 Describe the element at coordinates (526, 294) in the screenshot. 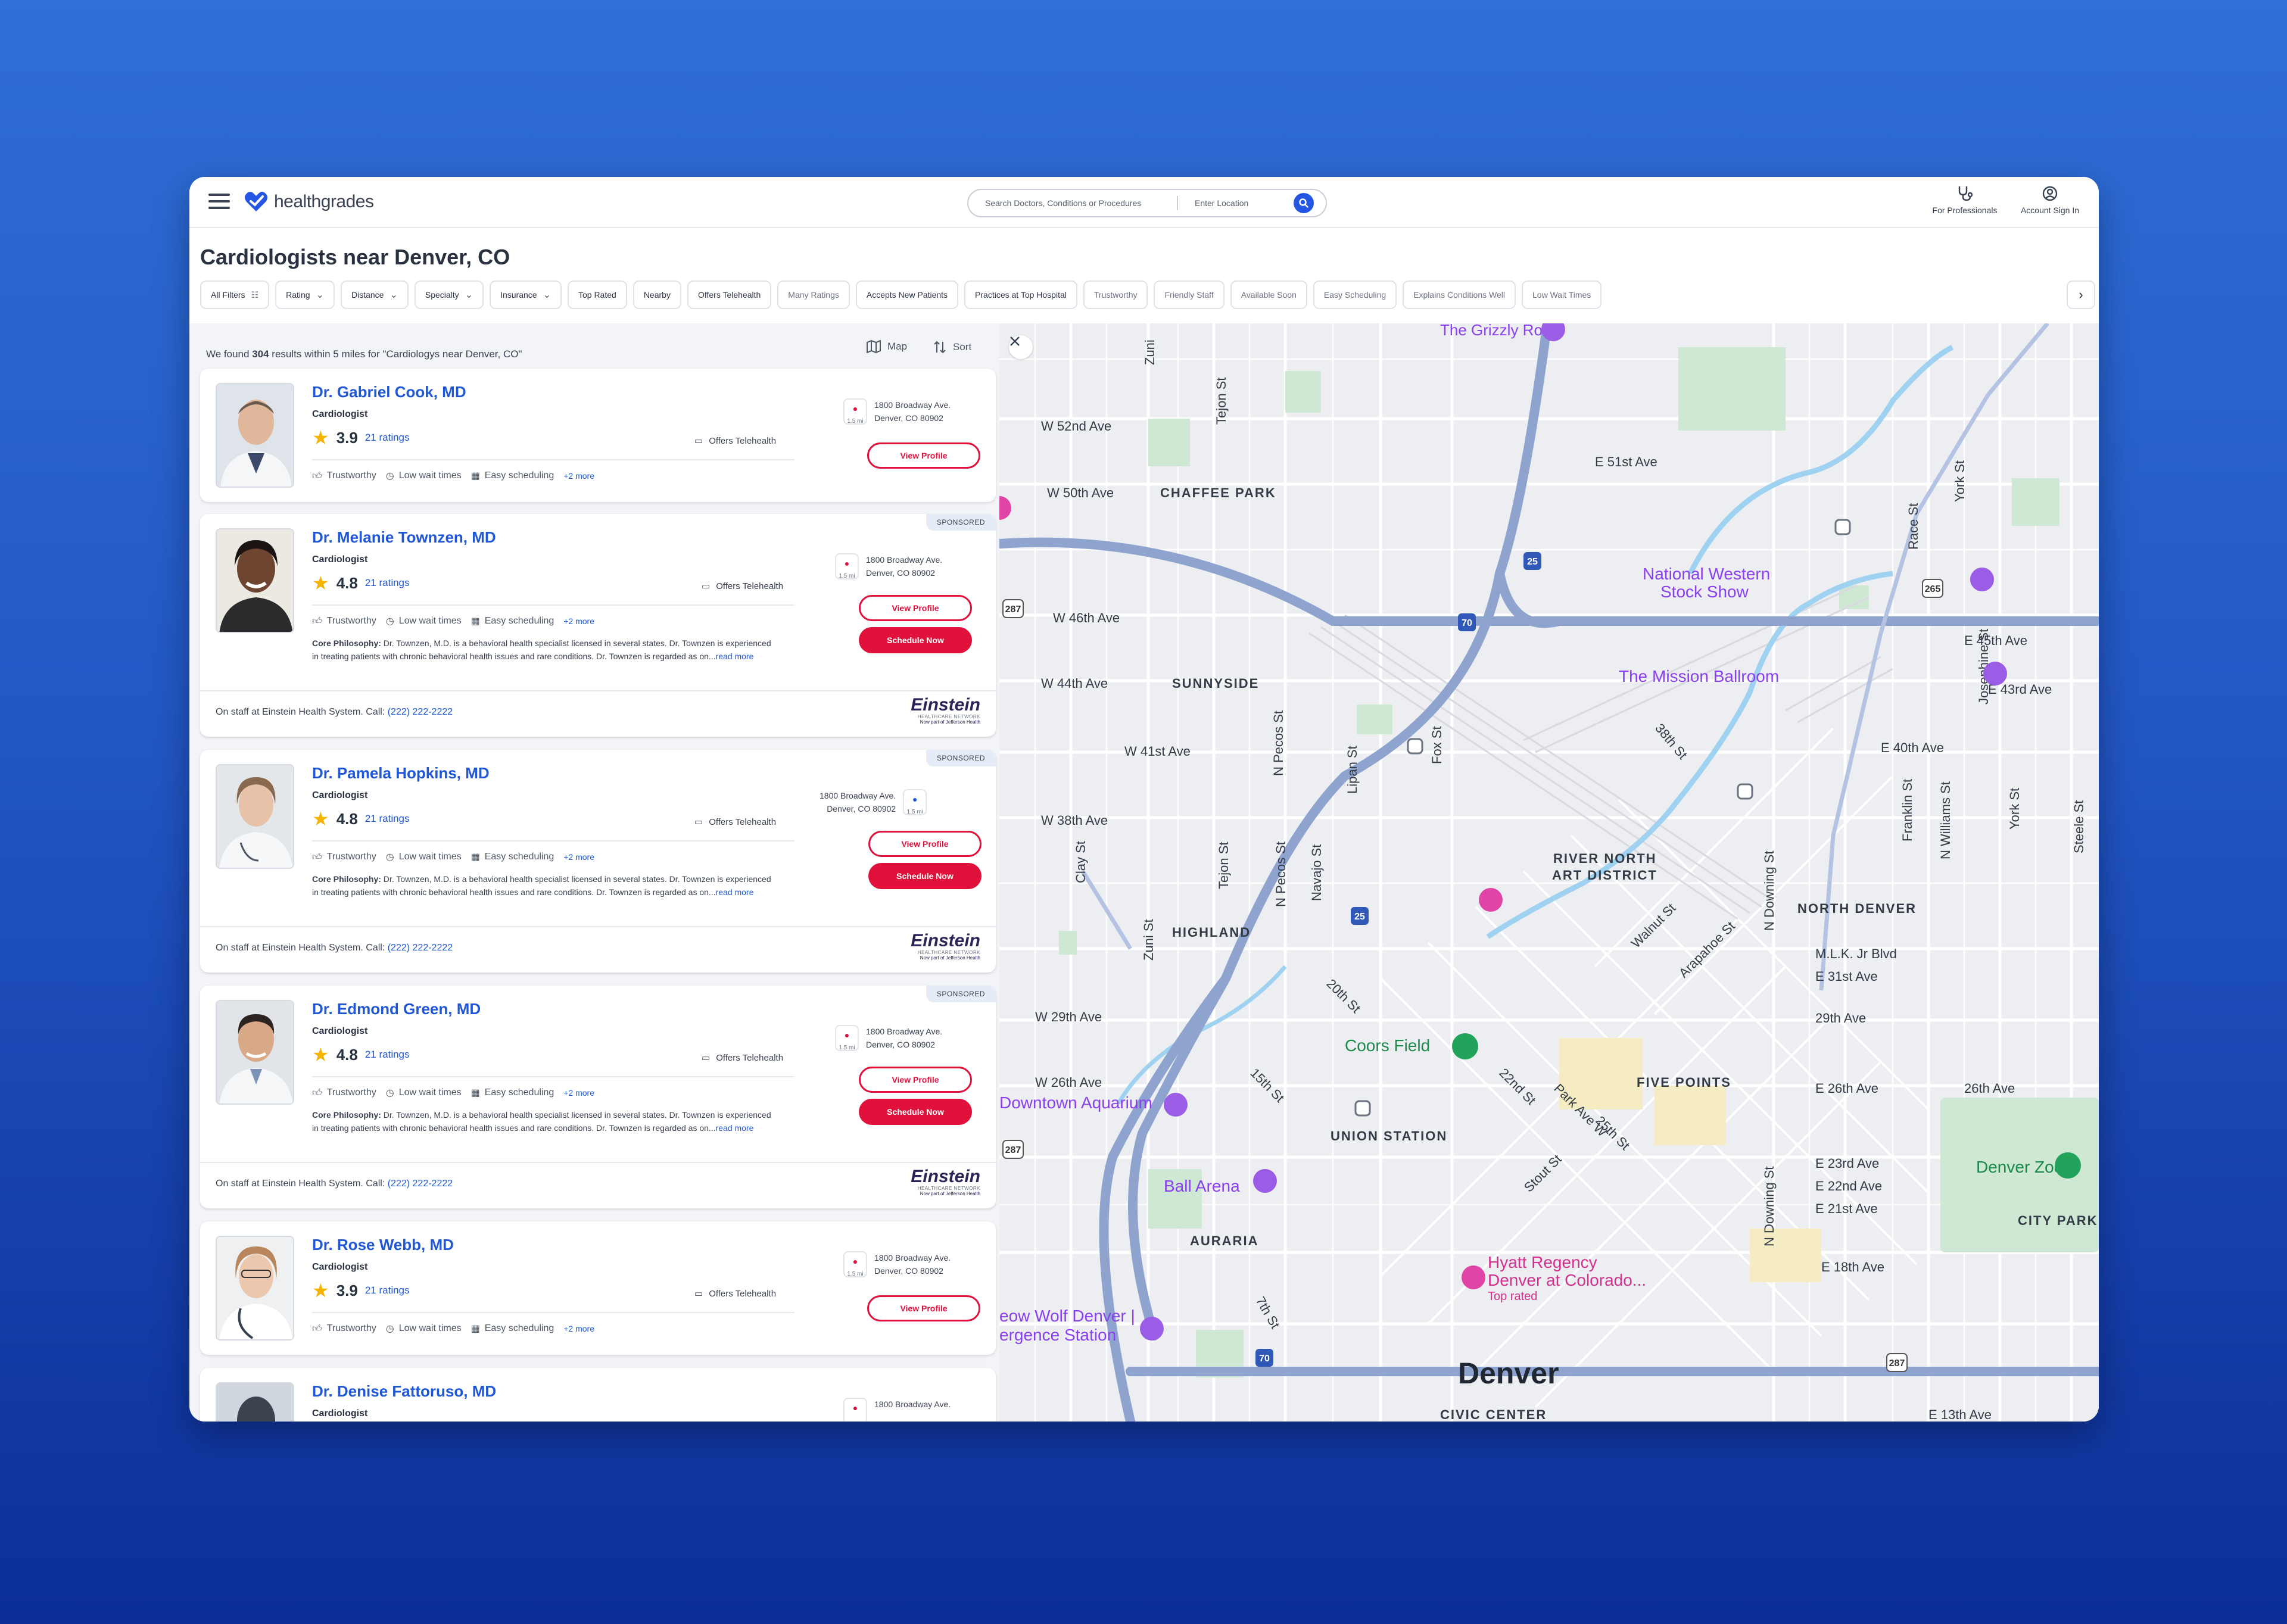

I see `filter-insurance: Insurance ⌄` at that location.